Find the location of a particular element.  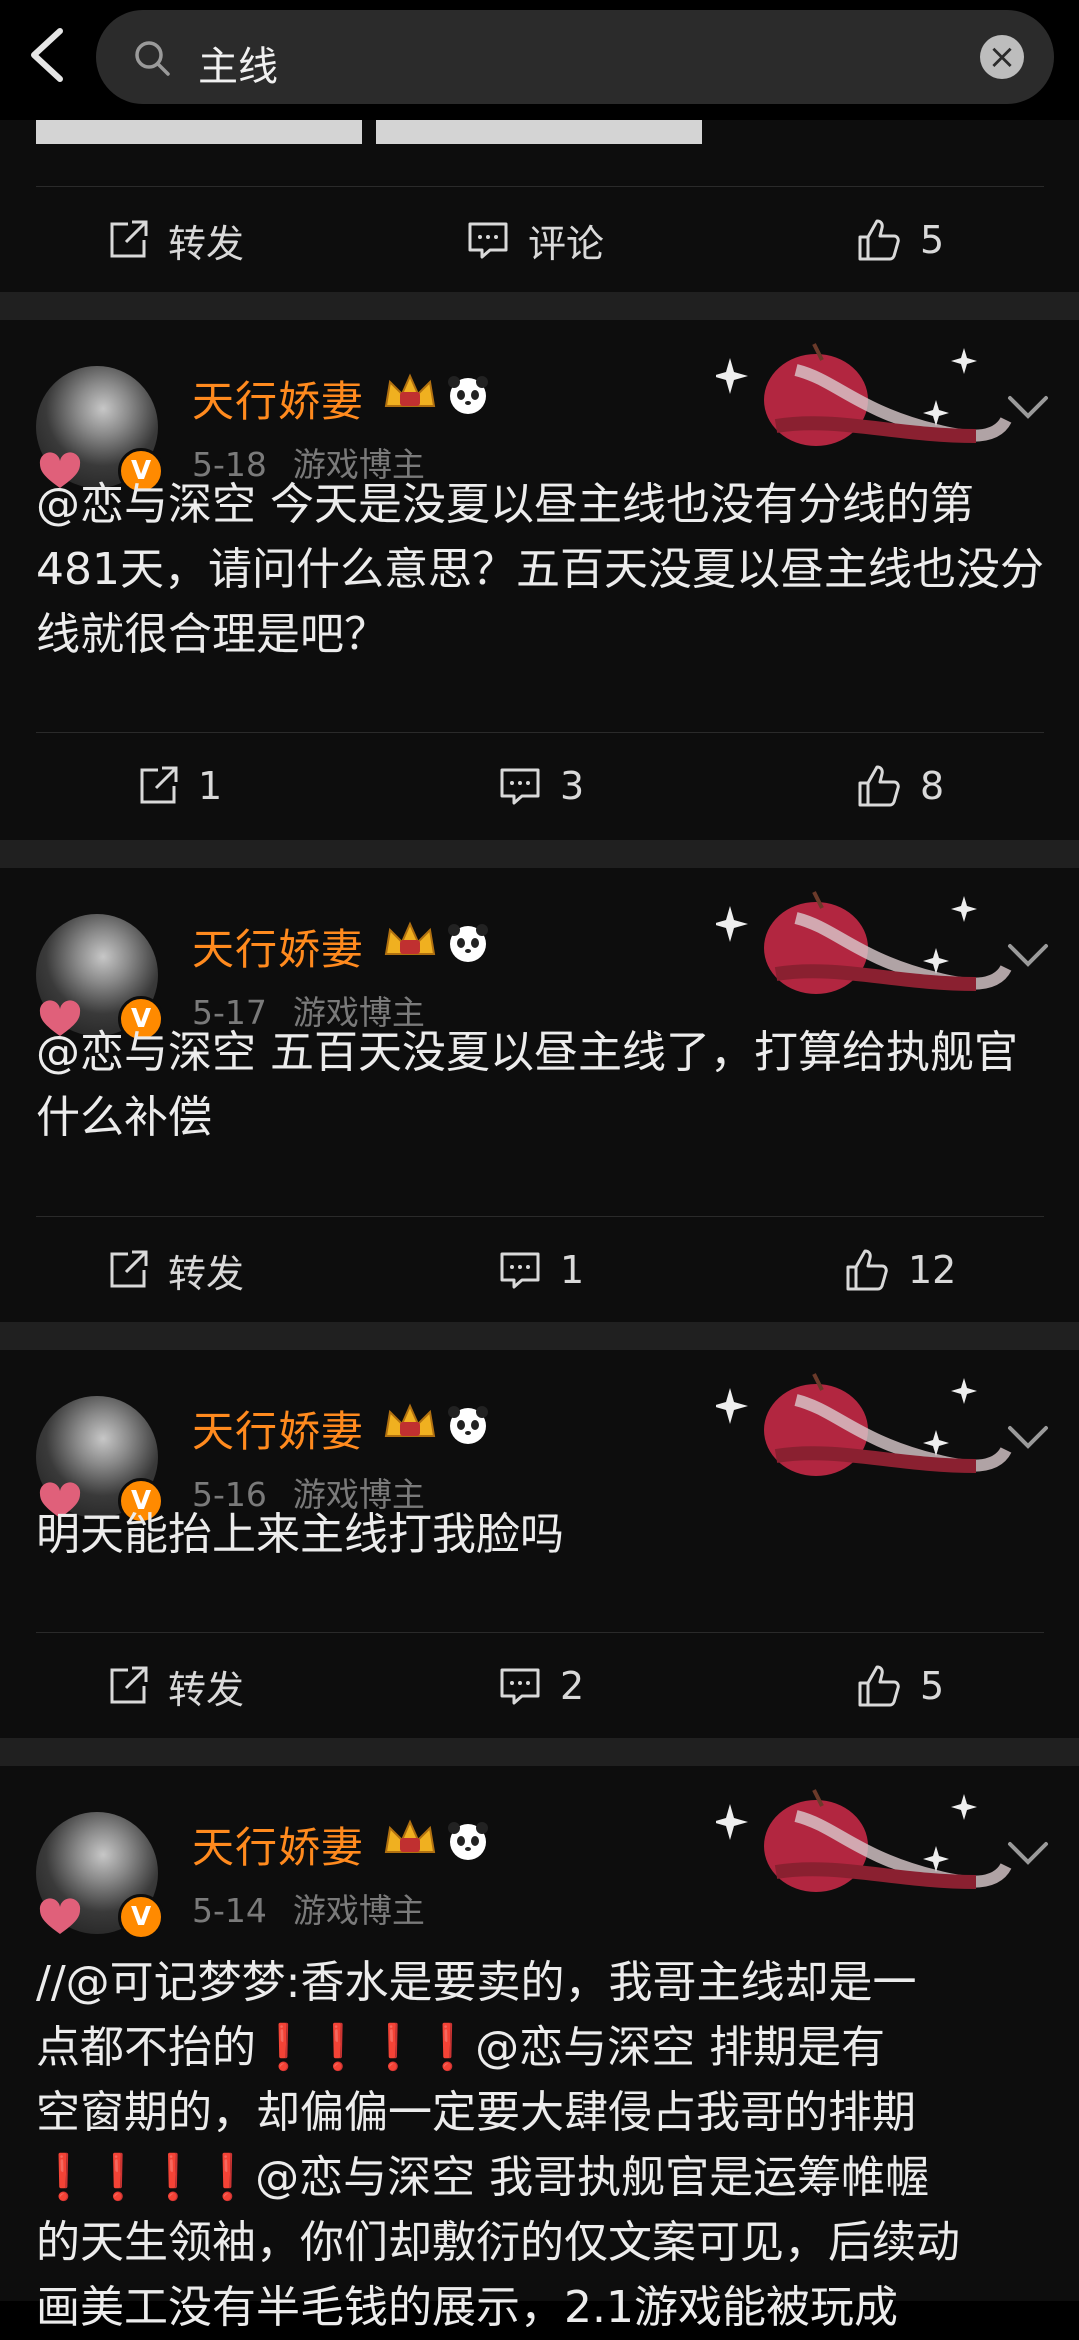

search-query: 主线 is located at coordinates (238, 63).